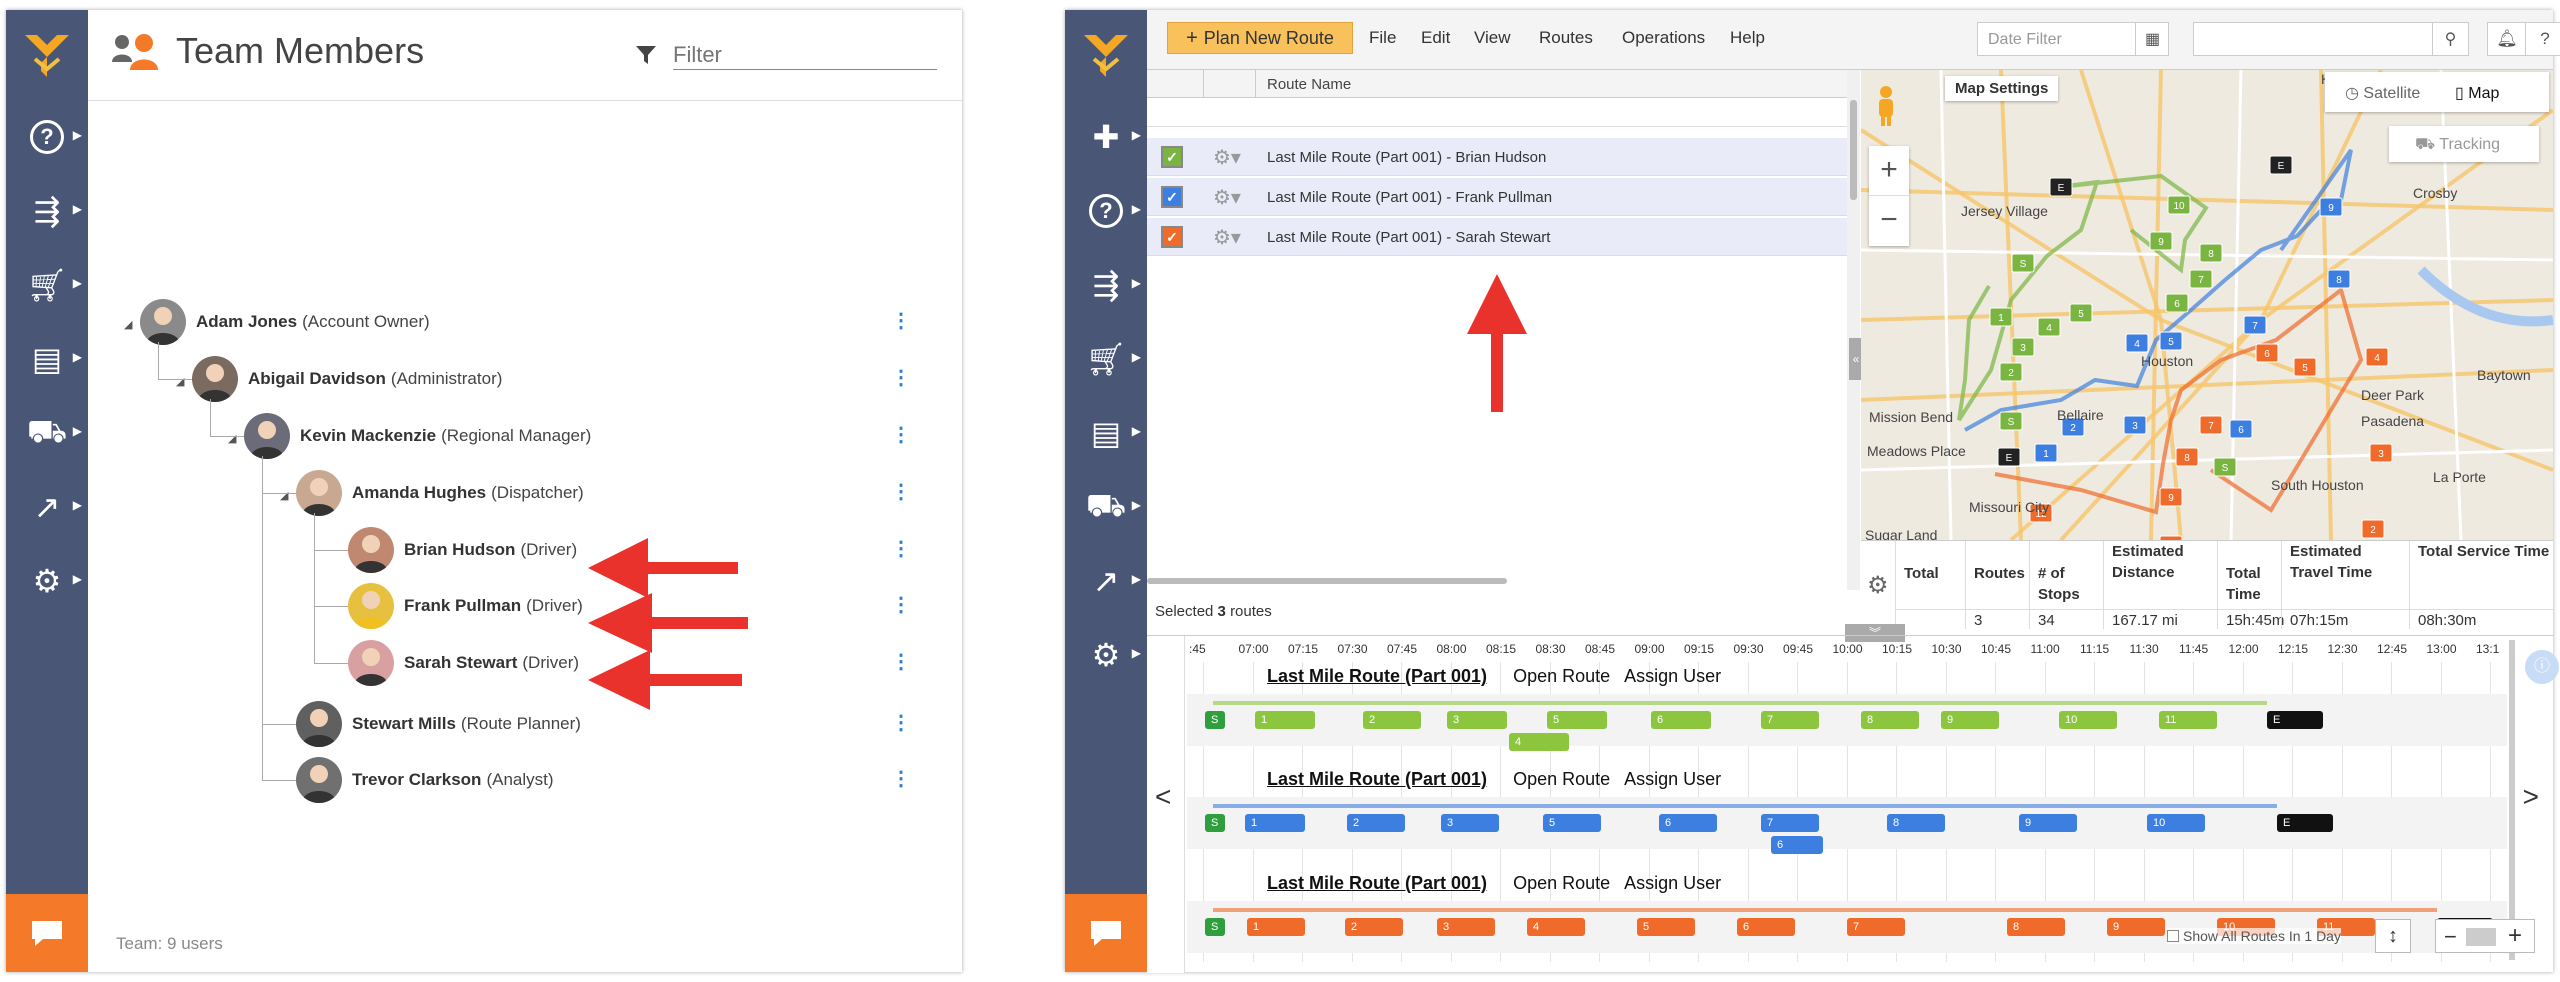 Image resolution: width=2560 pixels, height=982 pixels. I want to click on menu-operations: Operations, so click(1663, 38).